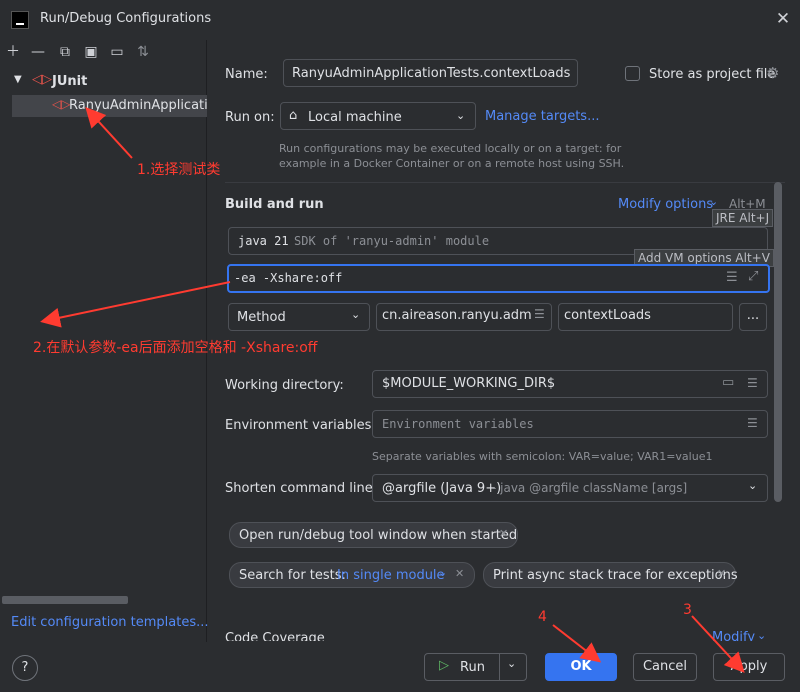 This screenshot has width=800, height=692. I want to click on annotation-step-1: 1.选择测试类, so click(179, 170).